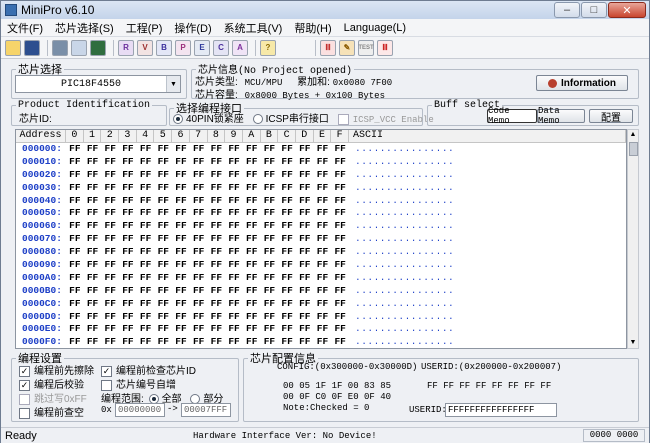 The image size is (650, 443). I want to click on minimize-button: –, so click(567, 10).